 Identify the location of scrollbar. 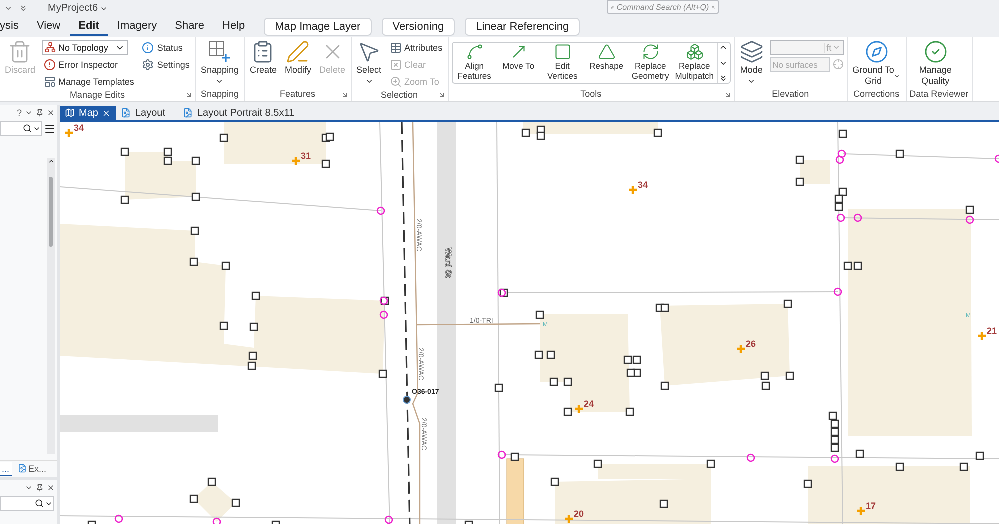
(51, 306).